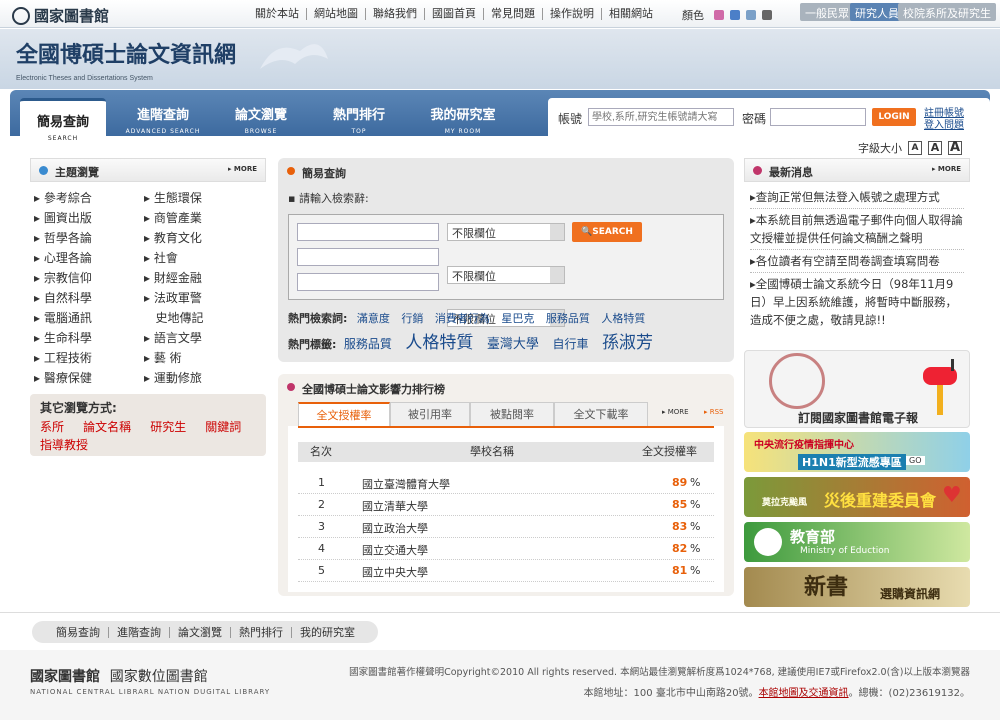 This screenshot has width=1000, height=720. I want to click on subject-item: ▸ 工程技術, so click(89, 358).